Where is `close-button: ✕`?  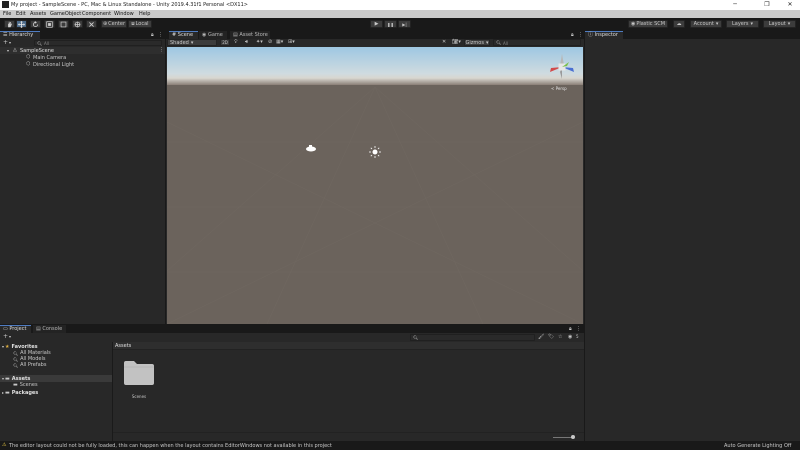 close-button: ✕ is located at coordinates (790, 5).